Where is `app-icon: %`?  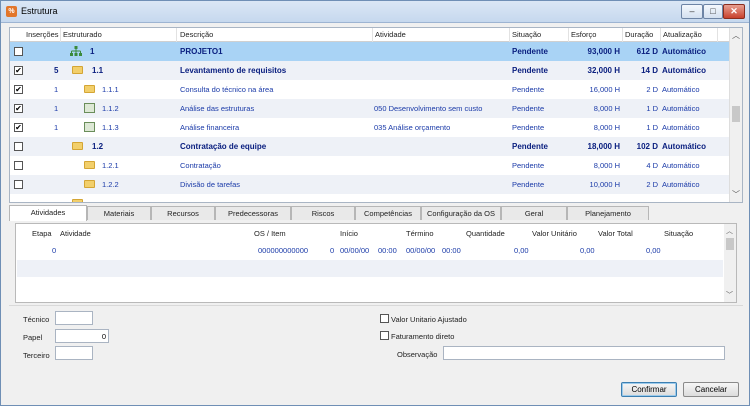 app-icon: % is located at coordinates (11, 11).